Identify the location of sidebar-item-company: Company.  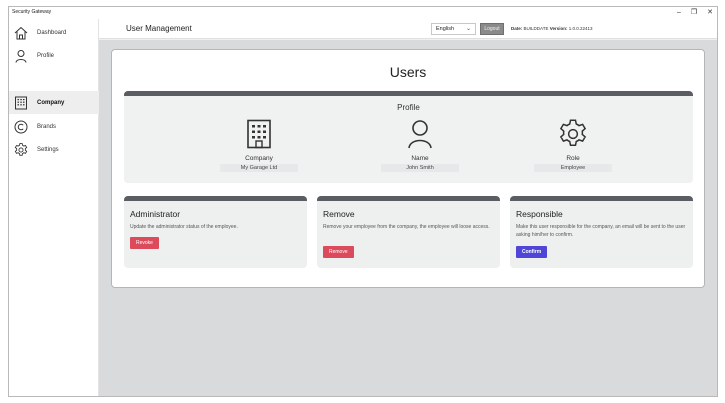
(54, 102).